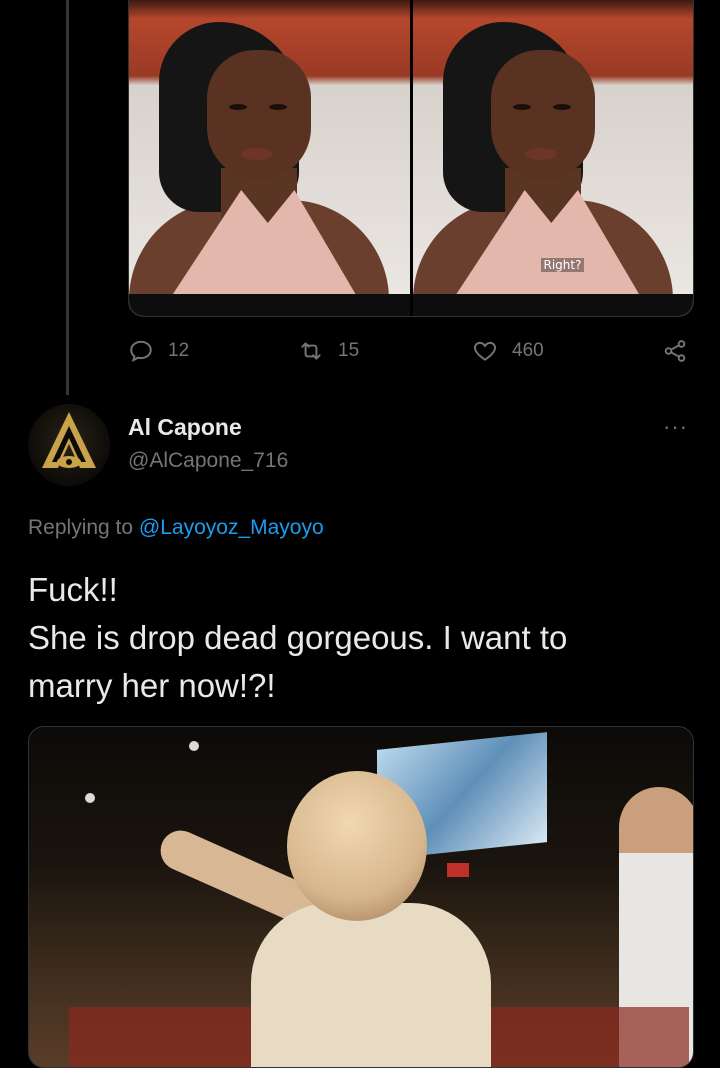 The height and width of the screenshot is (1068, 720). Describe the element at coordinates (231, 527) in the screenshot. I see `replying-to-mention-link: @Layoyoz_Mayoyo` at that location.